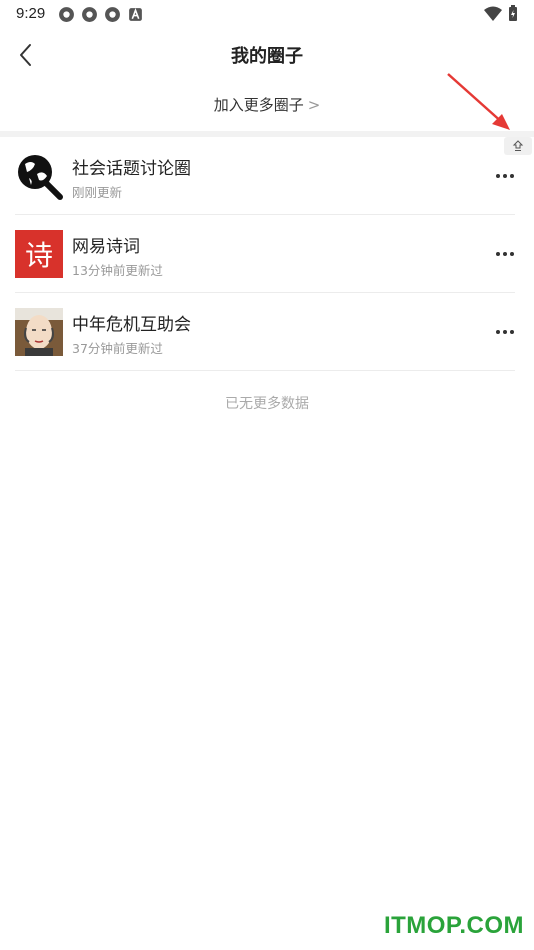  Describe the element at coordinates (267, 404) in the screenshot. I see `no-more-data-text: 已无更多数据` at that location.